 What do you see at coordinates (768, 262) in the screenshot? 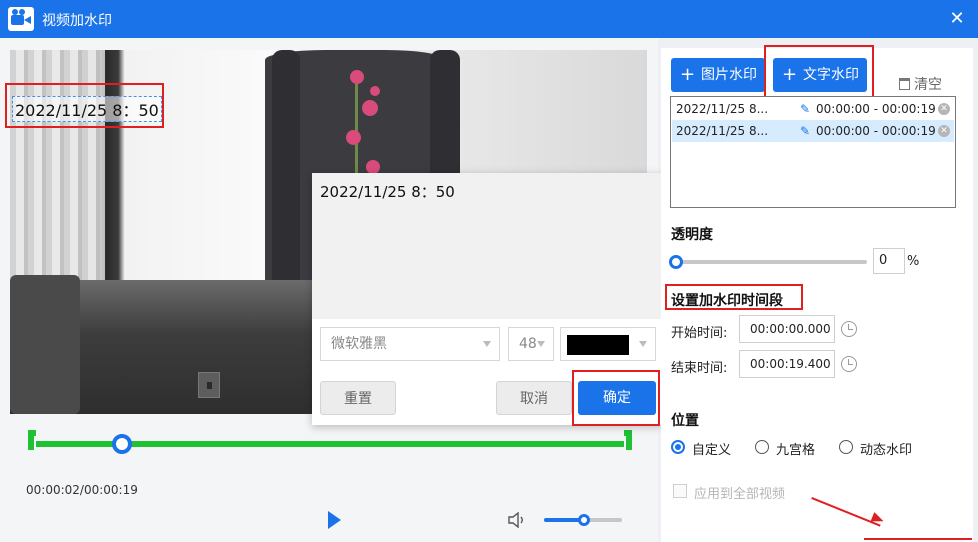
I see `opacity-slider` at bounding box center [768, 262].